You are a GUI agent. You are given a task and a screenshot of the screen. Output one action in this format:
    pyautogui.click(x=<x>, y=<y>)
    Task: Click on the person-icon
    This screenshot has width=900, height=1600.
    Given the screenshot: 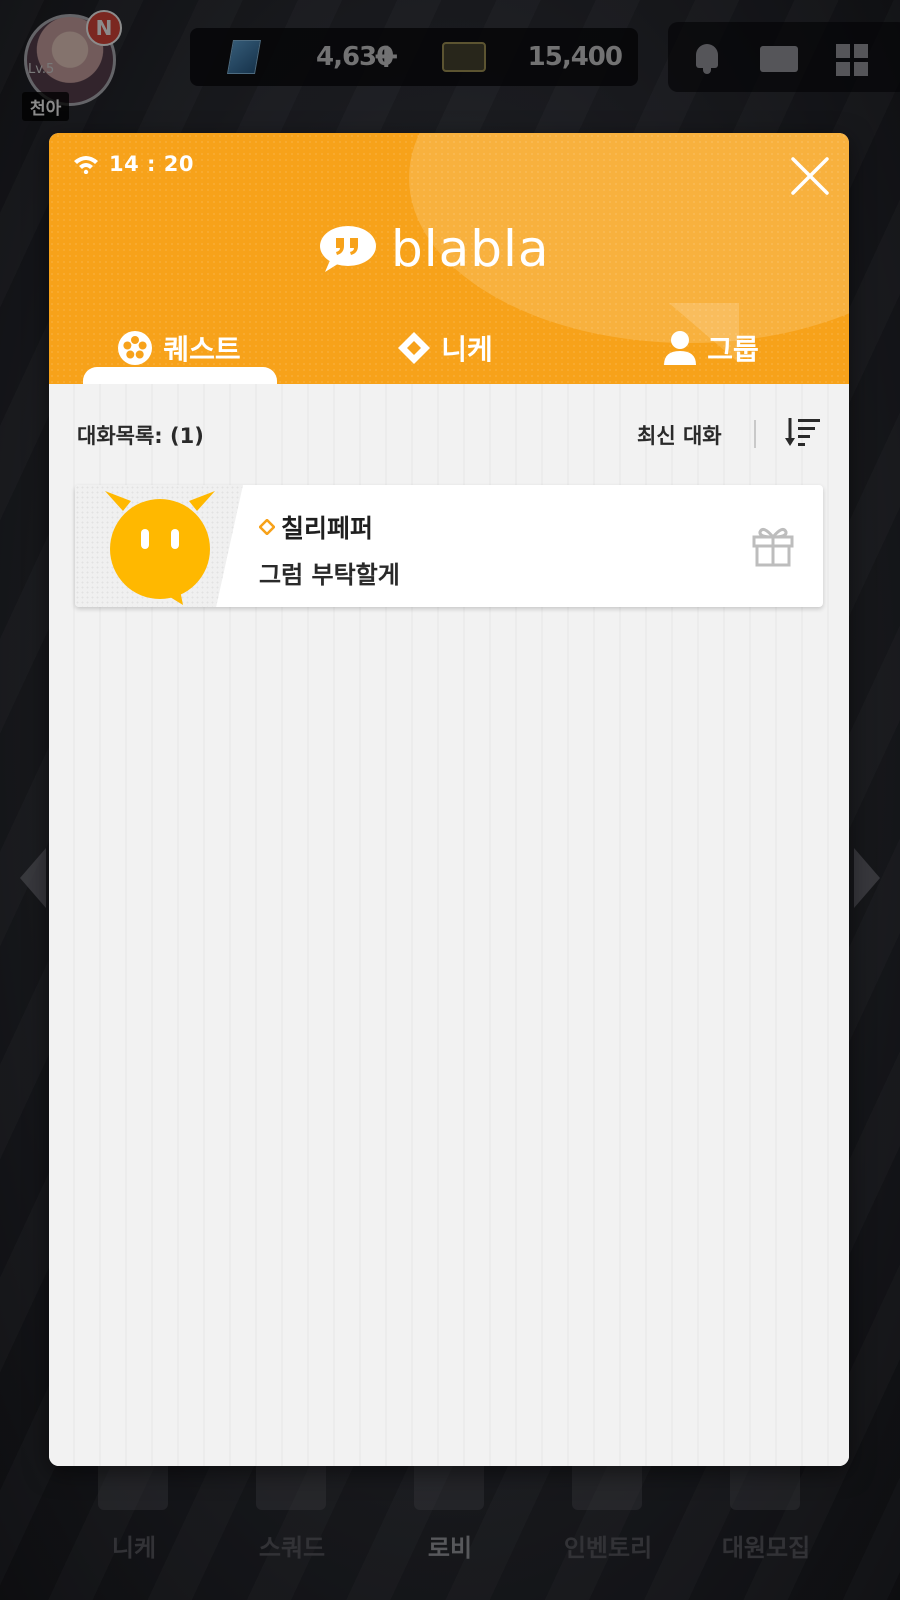 What is the action you would take?
    pyautogui.click(x=680, y=348)
    